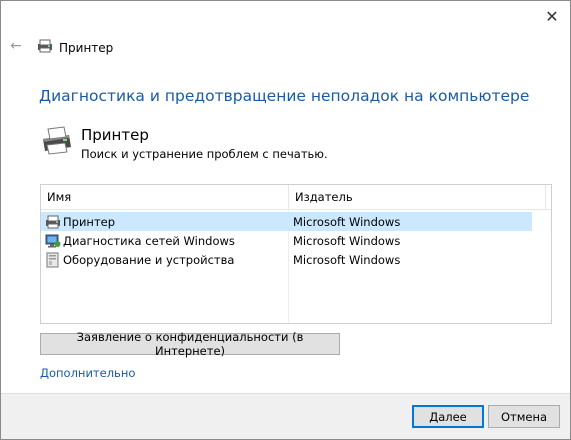  I want to click on troubleshooter-subtitle: Поиск и устранение проблем с печатью., so click(204, 154).